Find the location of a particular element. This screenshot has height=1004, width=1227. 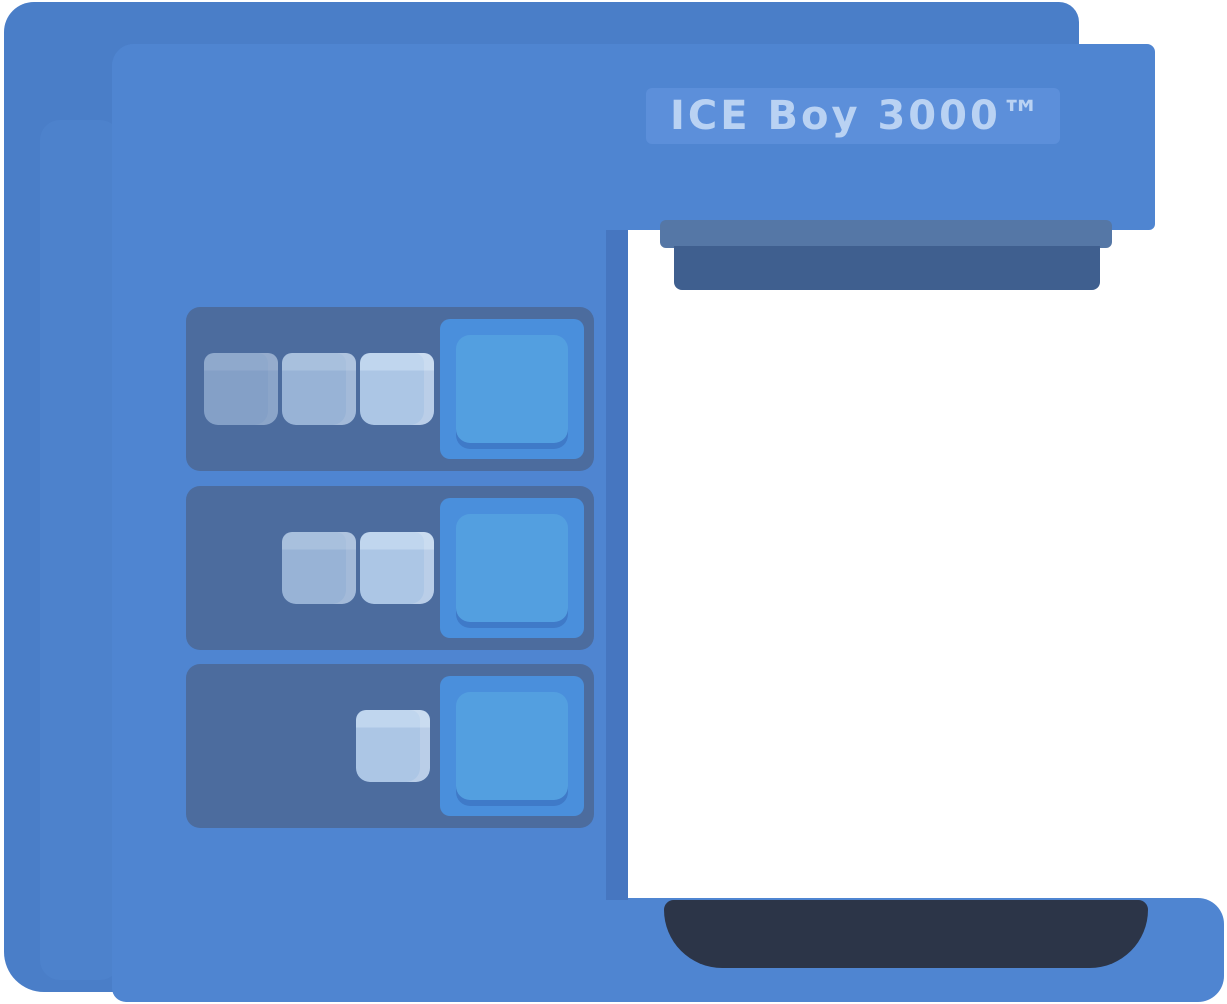

portion-panel-medium is located at coordinates (390, 568).